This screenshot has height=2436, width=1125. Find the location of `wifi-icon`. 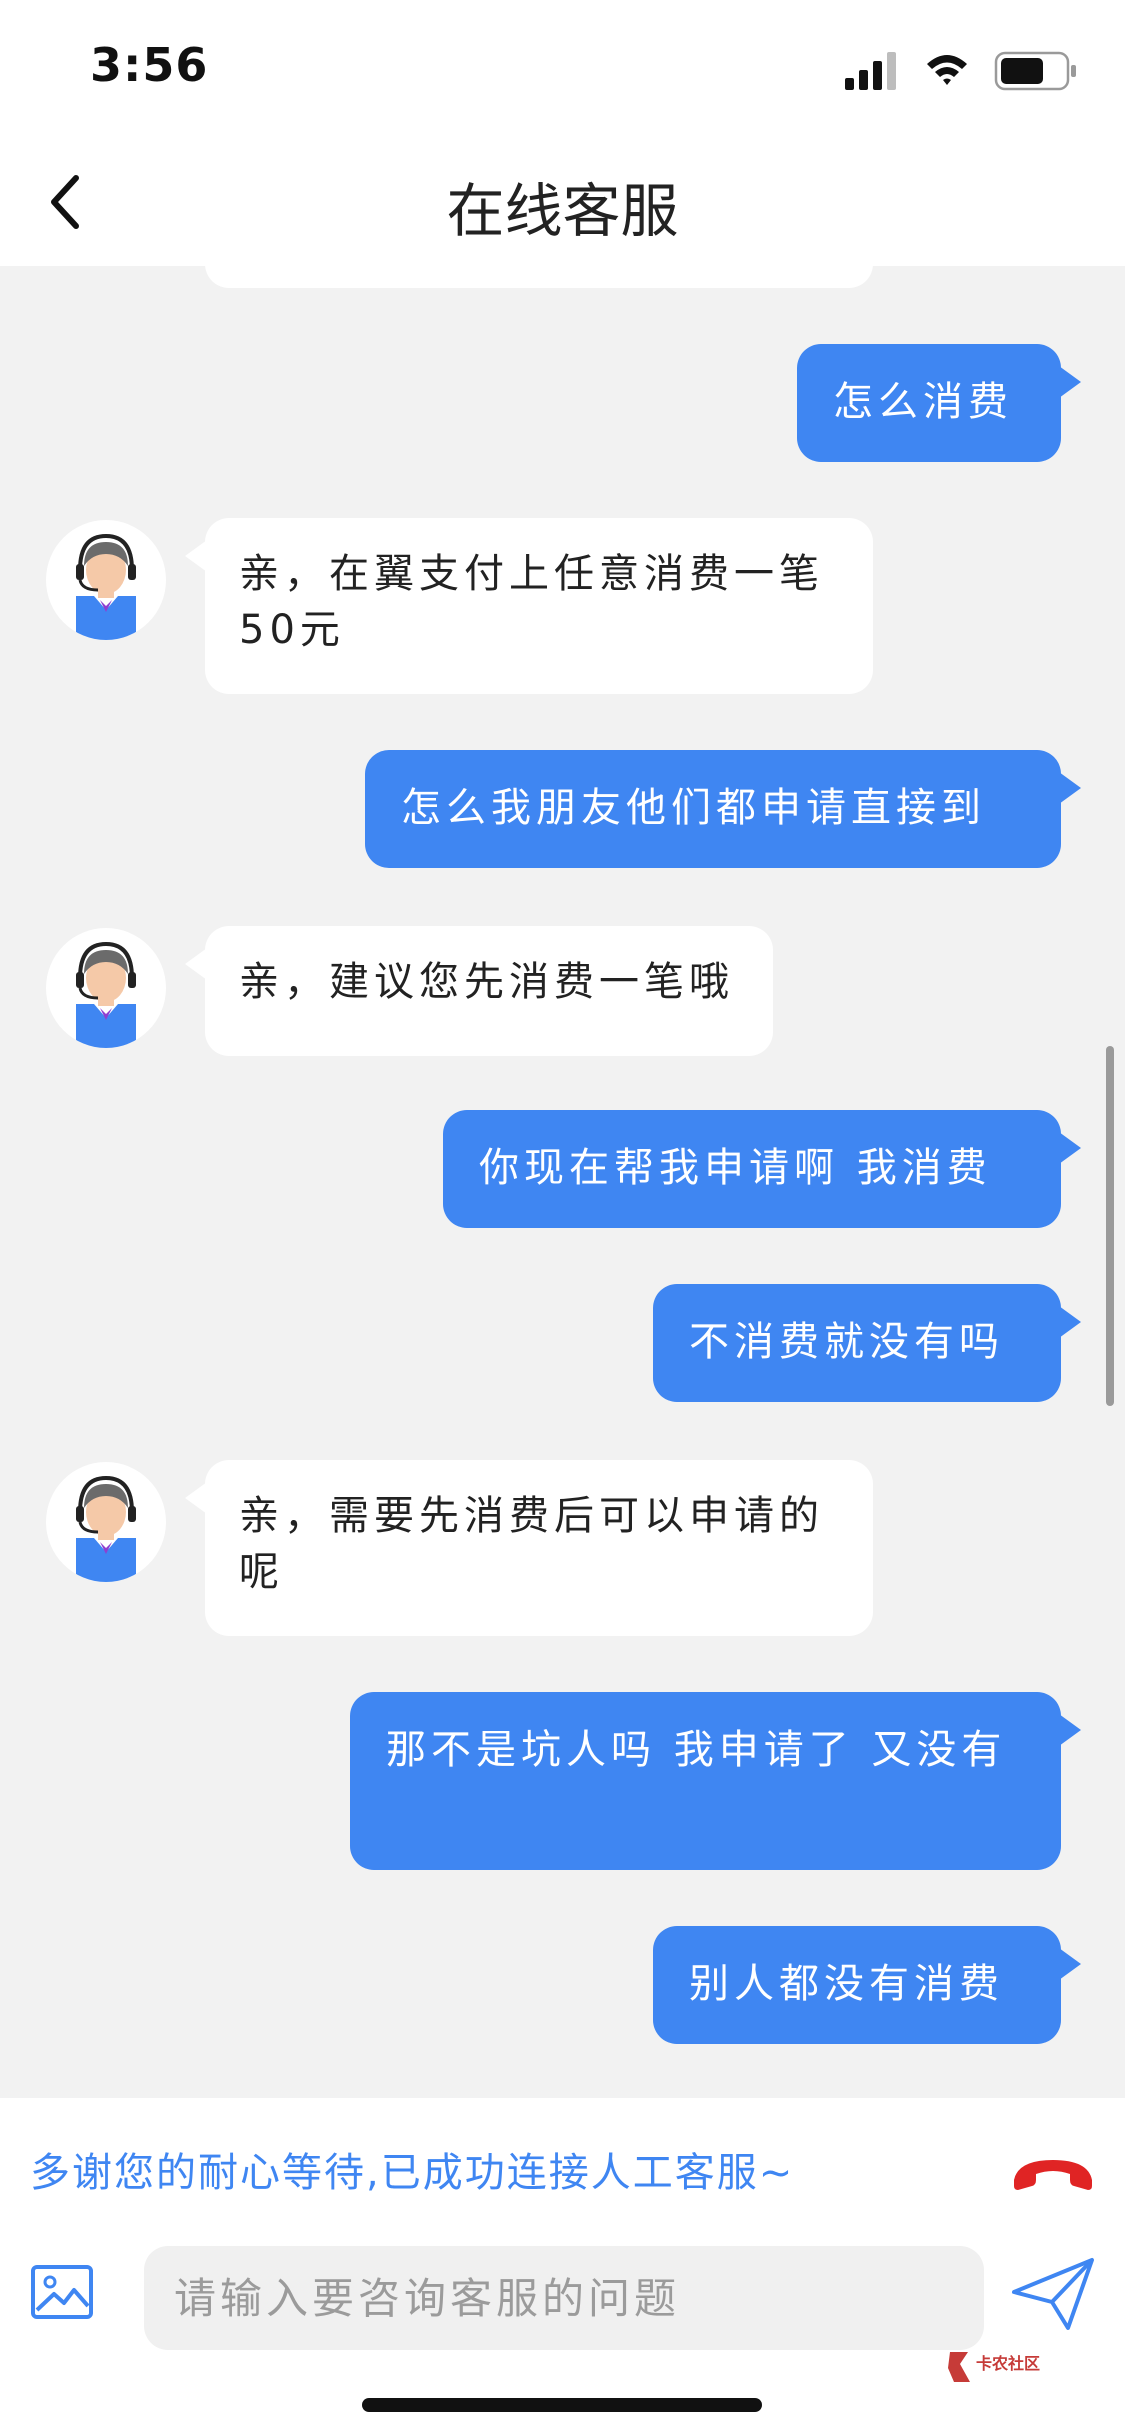

wifi-icon is located at coordinates (947, 70).